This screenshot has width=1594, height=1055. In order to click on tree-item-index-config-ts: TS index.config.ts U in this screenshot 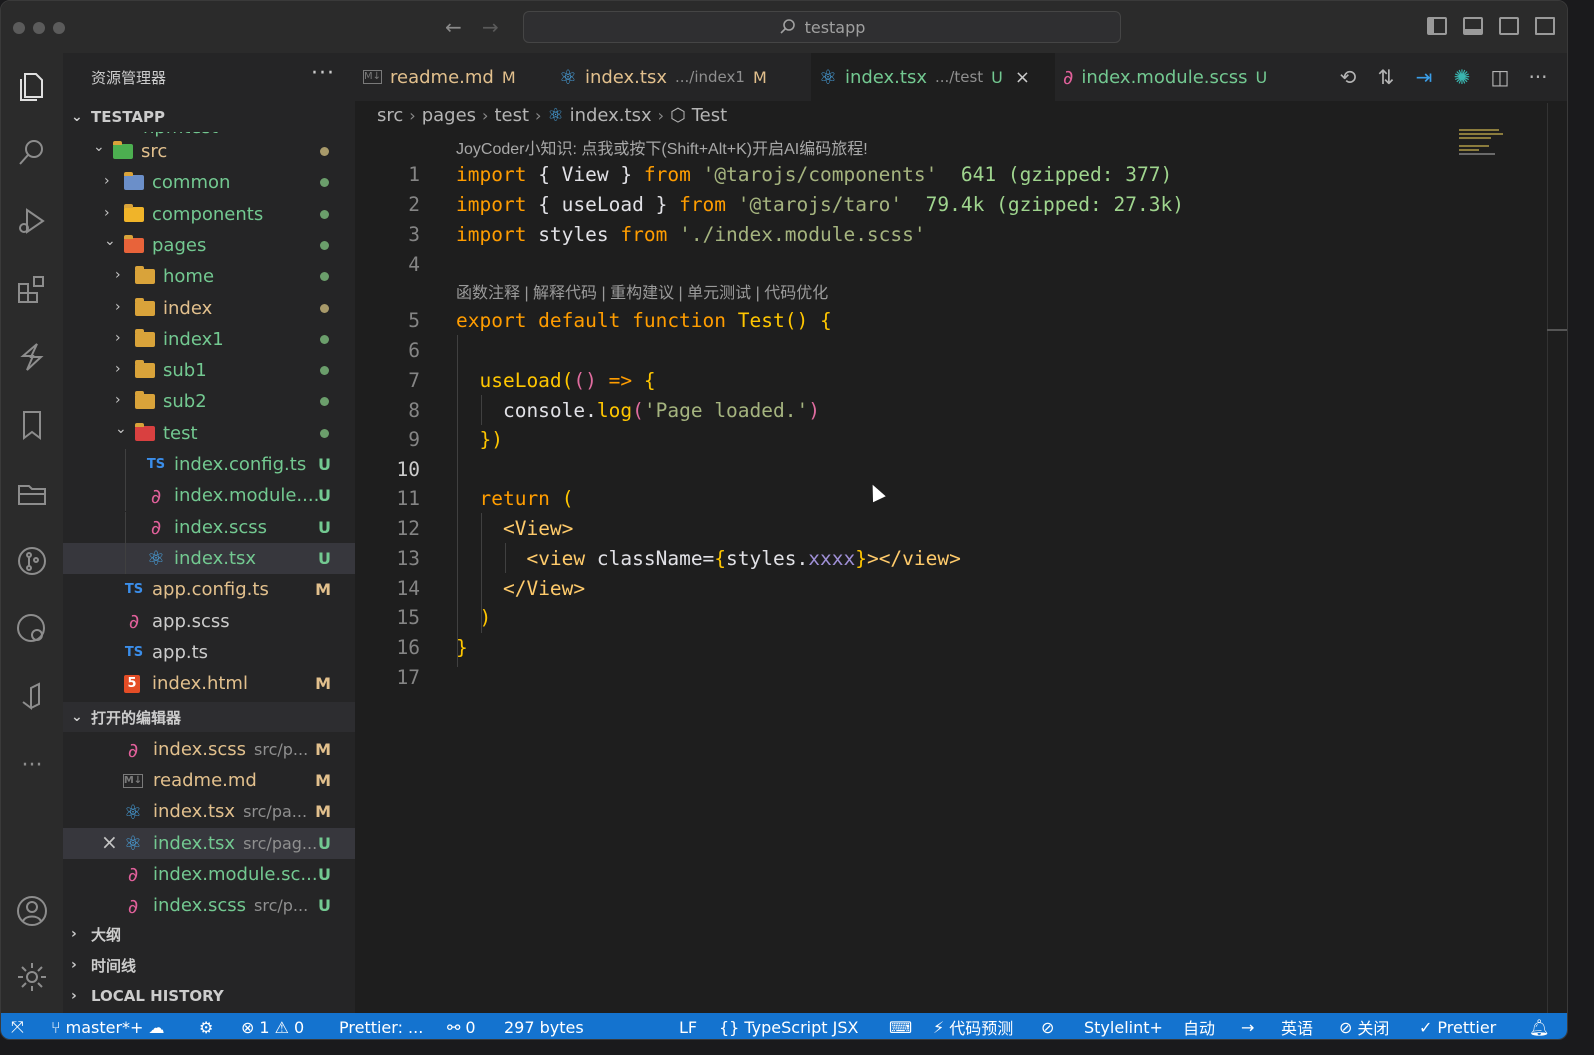, I will do `click(209, 464)`.